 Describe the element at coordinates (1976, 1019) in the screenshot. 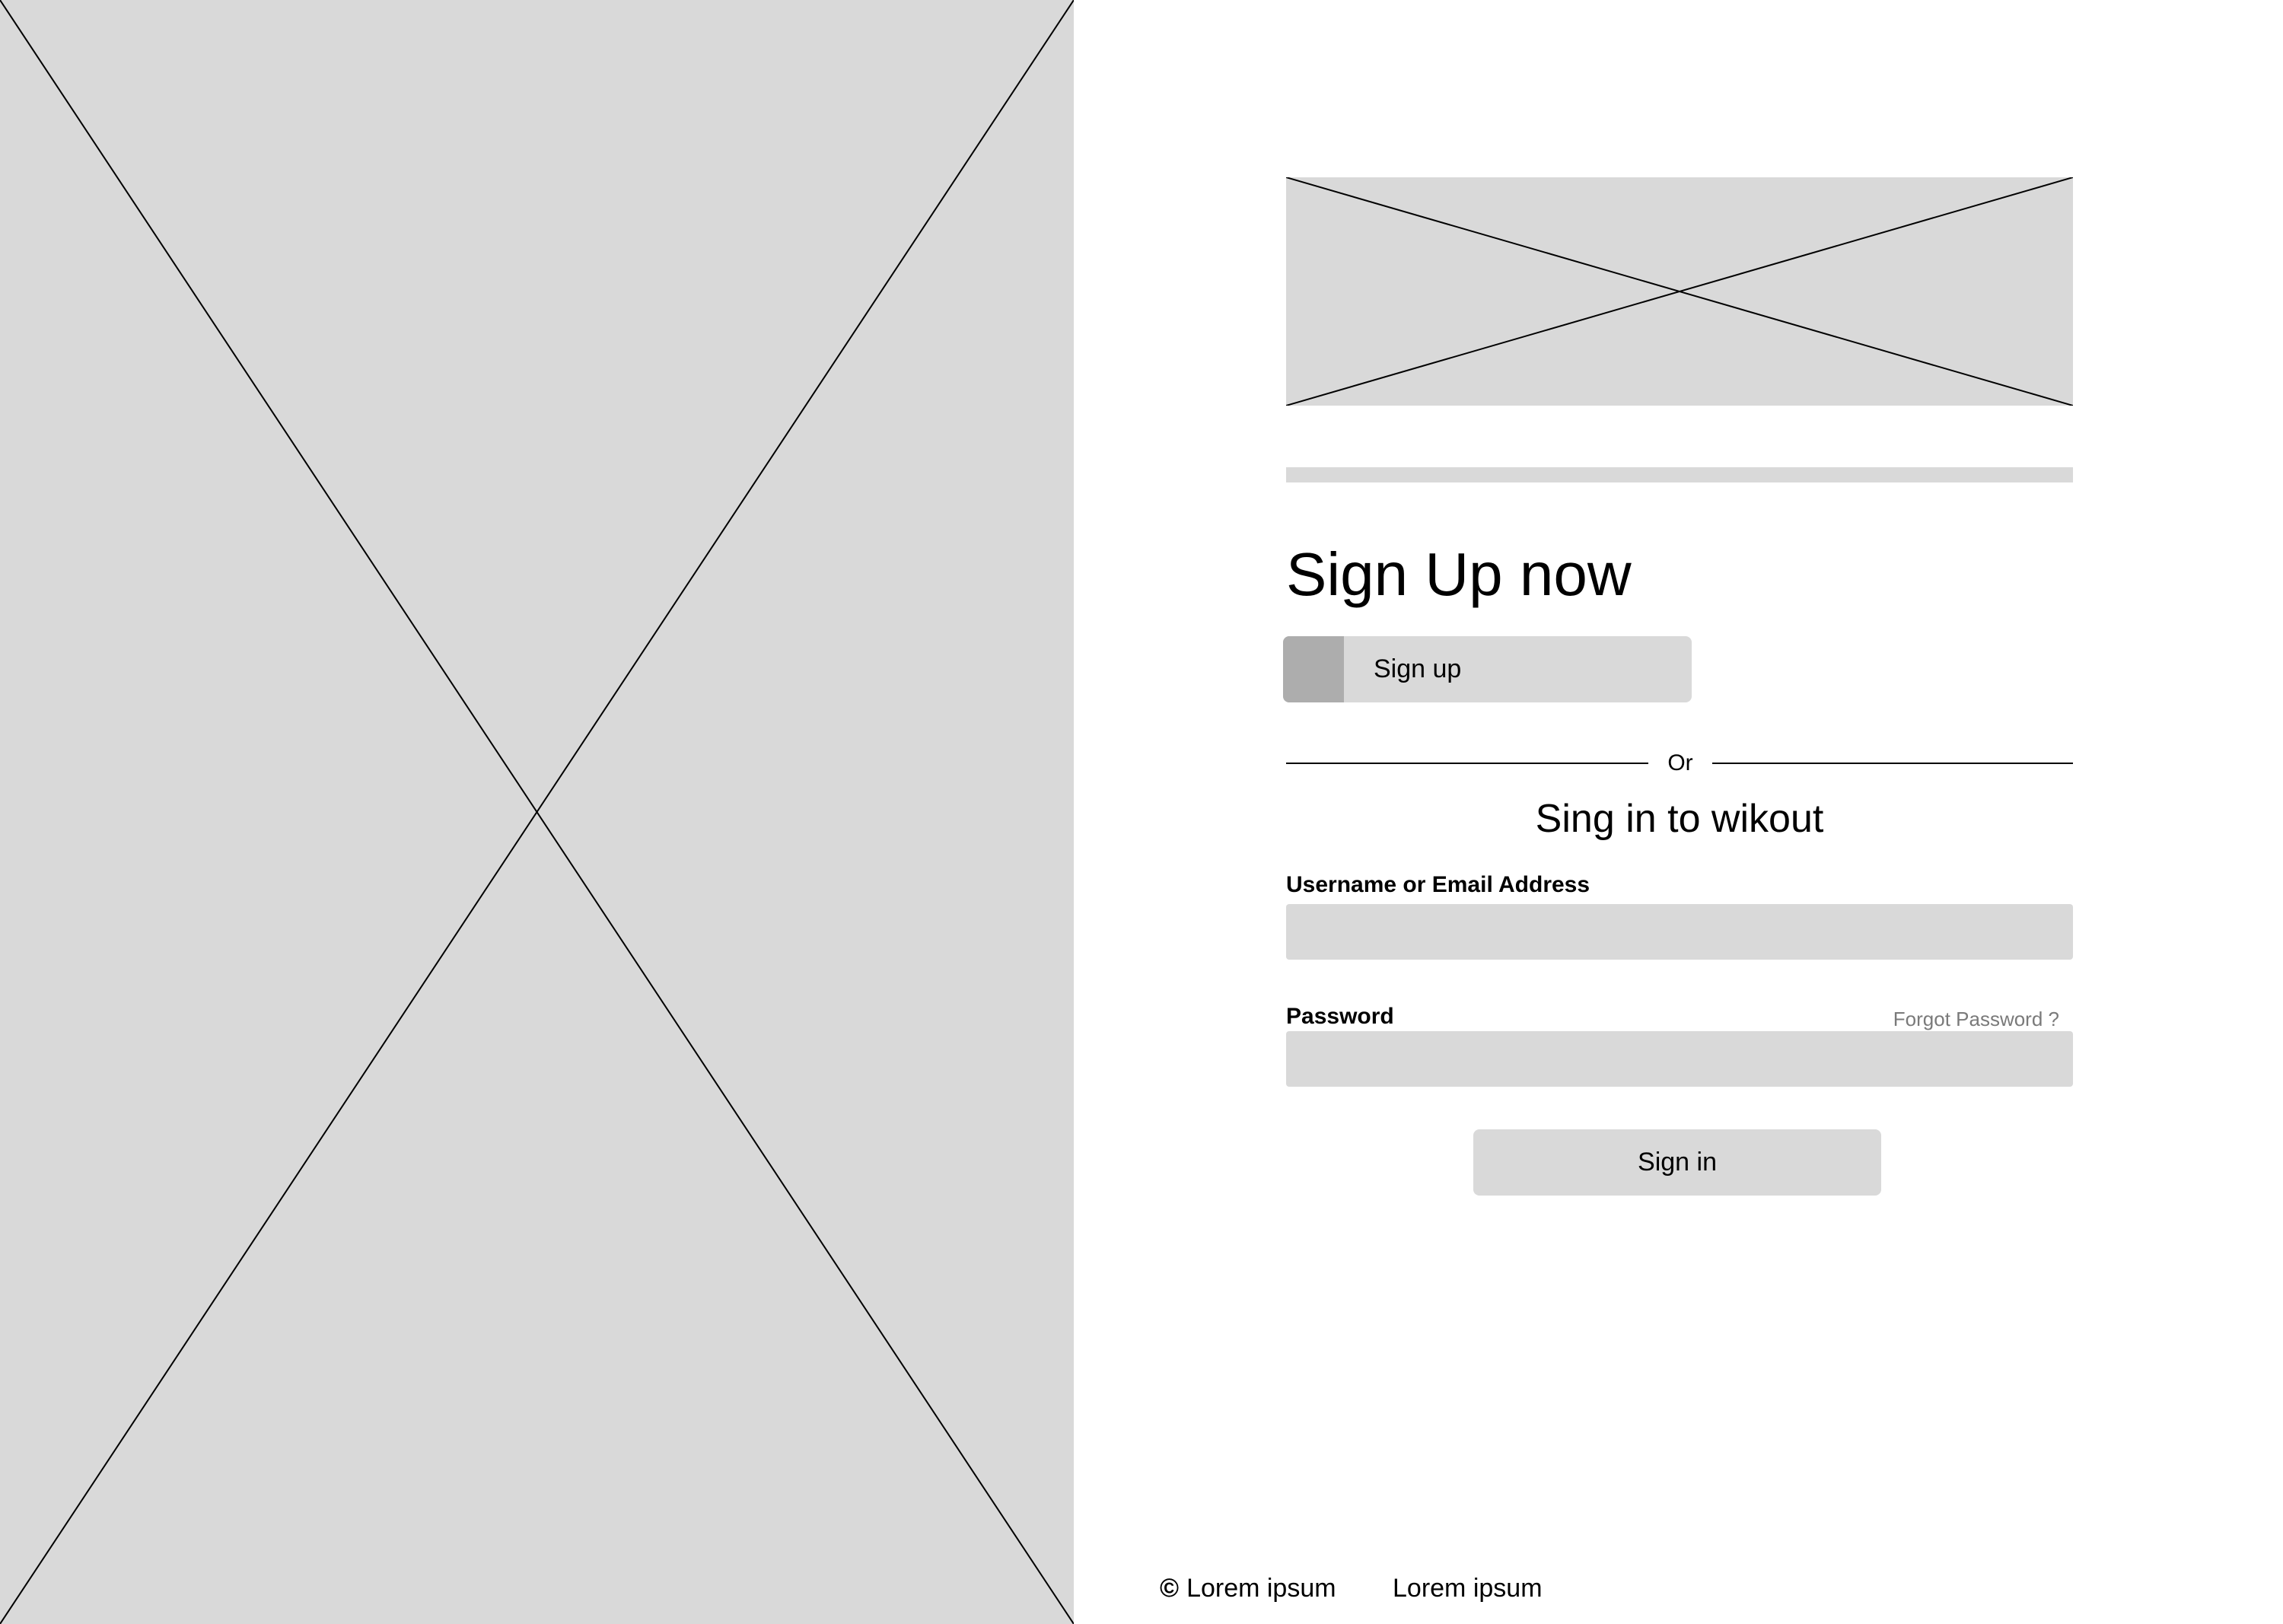

I see `forgot-password-link: Forgot Password ?` at that location.